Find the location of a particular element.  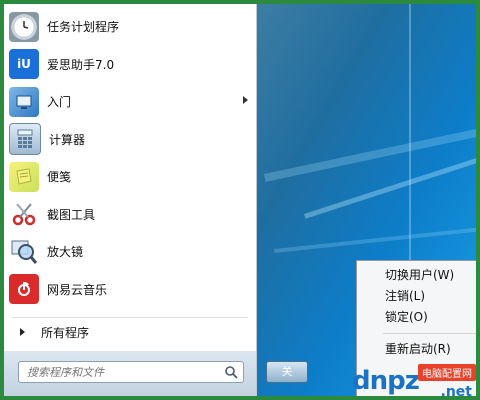

magnifier-icon is located at coordinates (24, 252).